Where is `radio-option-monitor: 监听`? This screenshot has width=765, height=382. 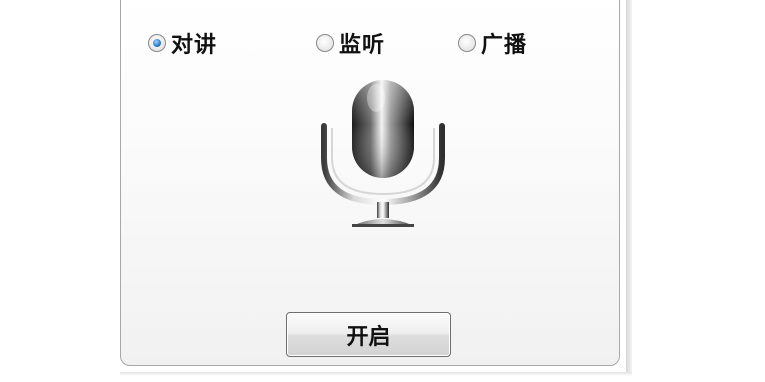
radio-option-monitor: 监听 is located at coordinates (350, 43).